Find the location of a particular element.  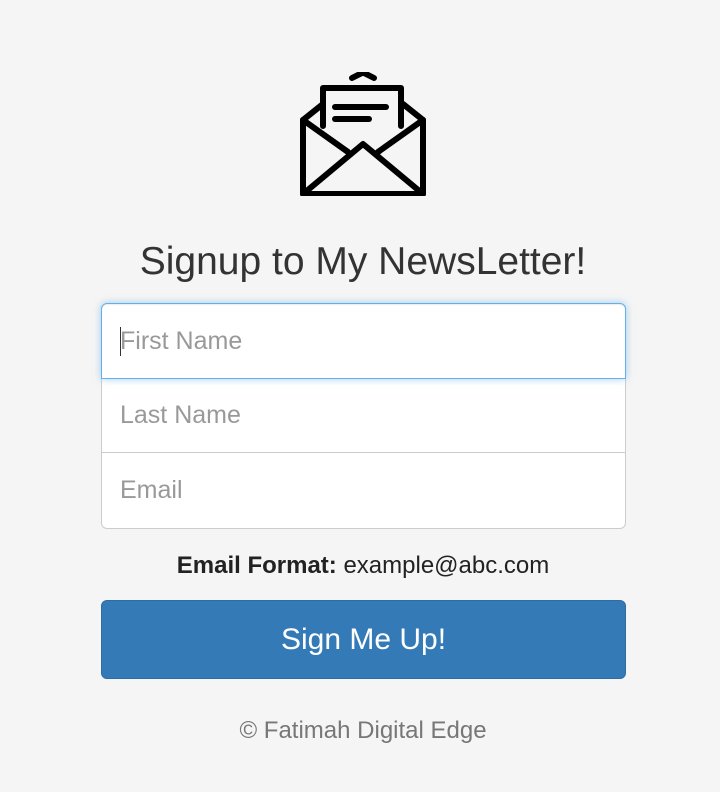

last-name-input is located at coordinates (363, 415).